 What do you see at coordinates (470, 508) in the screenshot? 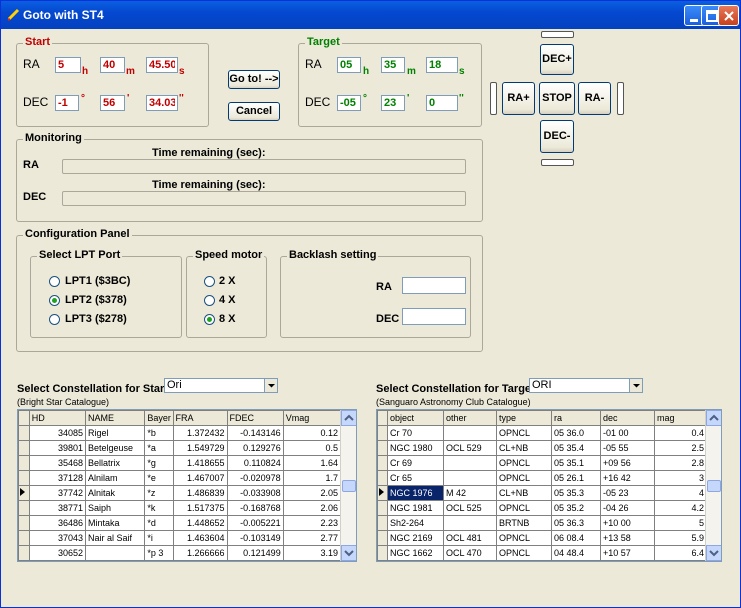
I see `table-cell: OCL 525` at bounding box center [470, 508].